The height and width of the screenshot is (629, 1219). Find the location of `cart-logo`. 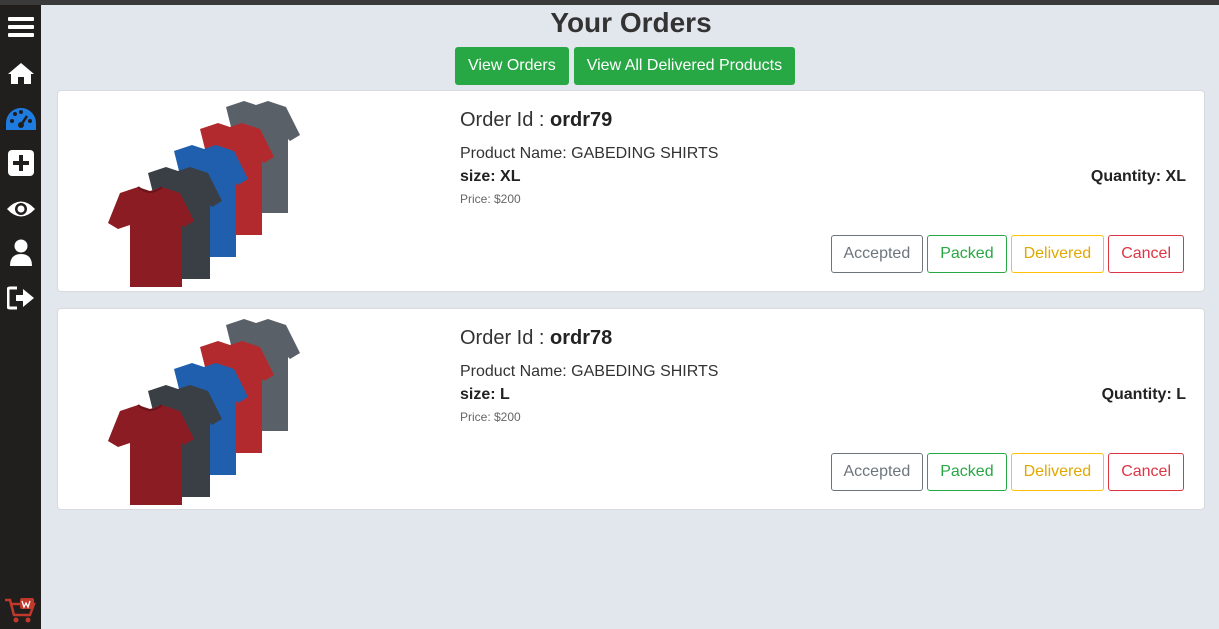

cart-logo is located at coordinates (21, 611).